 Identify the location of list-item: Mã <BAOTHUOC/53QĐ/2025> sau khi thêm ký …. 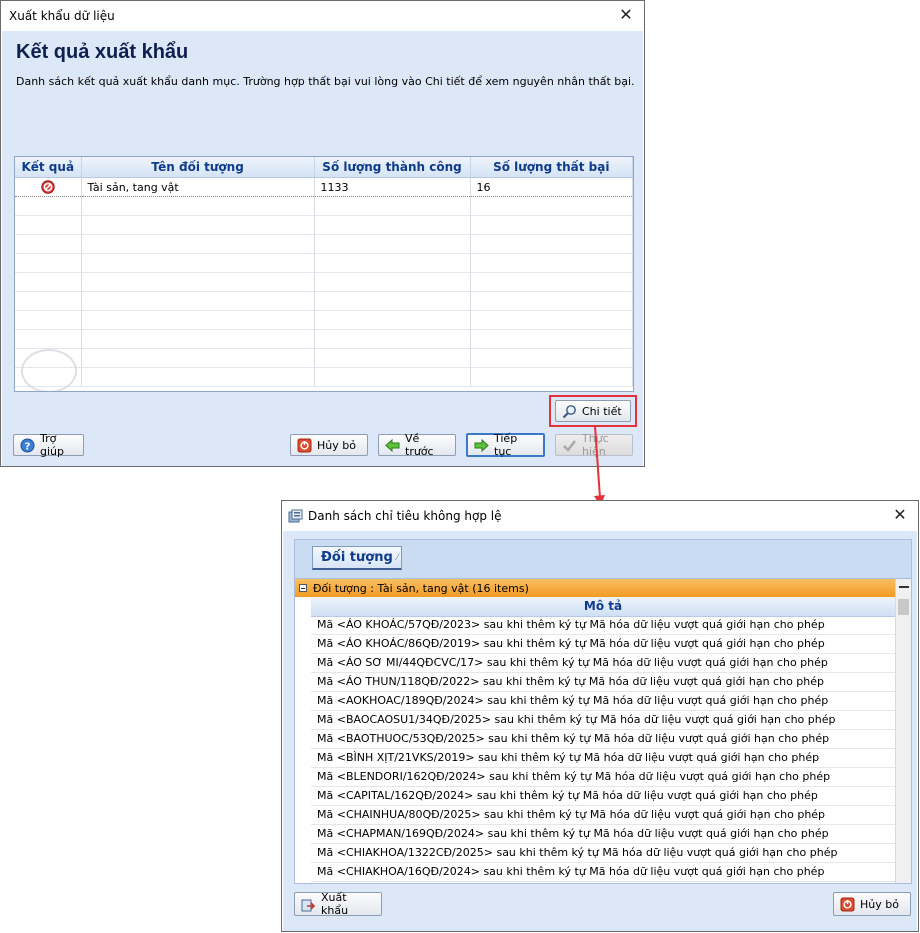
(603, 739).